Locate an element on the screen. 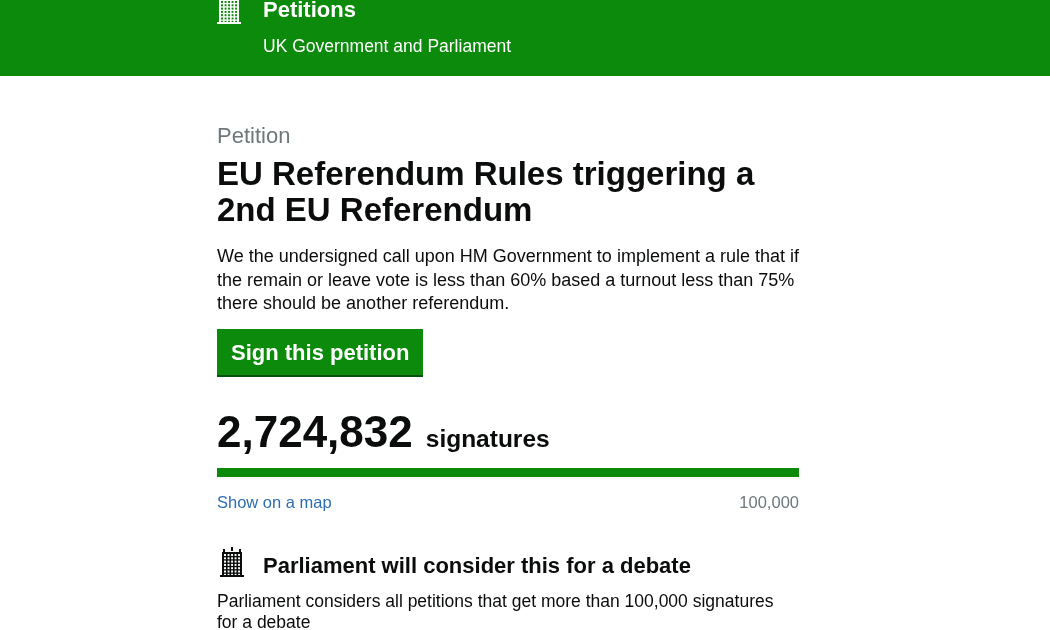 The image size is (1050, 630). show-map-link: Show on a map is located at coordinates (274, 501).